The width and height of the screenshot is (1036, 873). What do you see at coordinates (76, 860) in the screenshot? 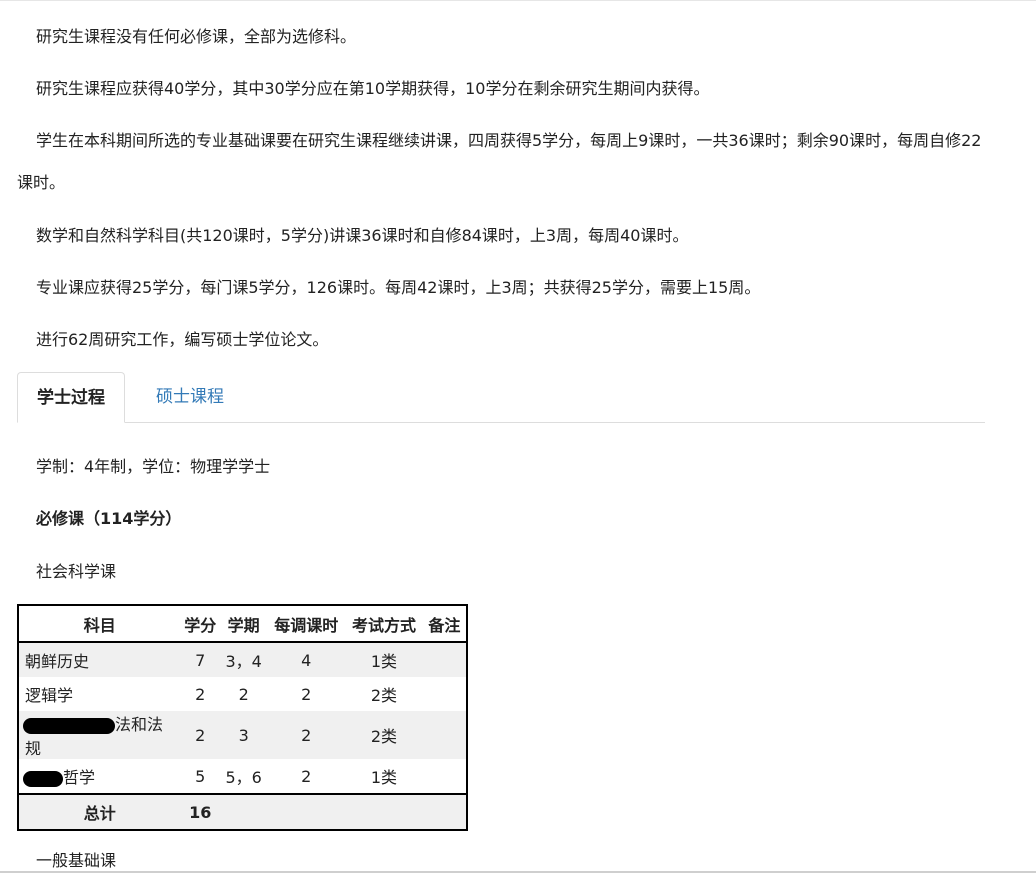
I see `general-basics-heading: 一般基础课` at bounding box center [76, 860].